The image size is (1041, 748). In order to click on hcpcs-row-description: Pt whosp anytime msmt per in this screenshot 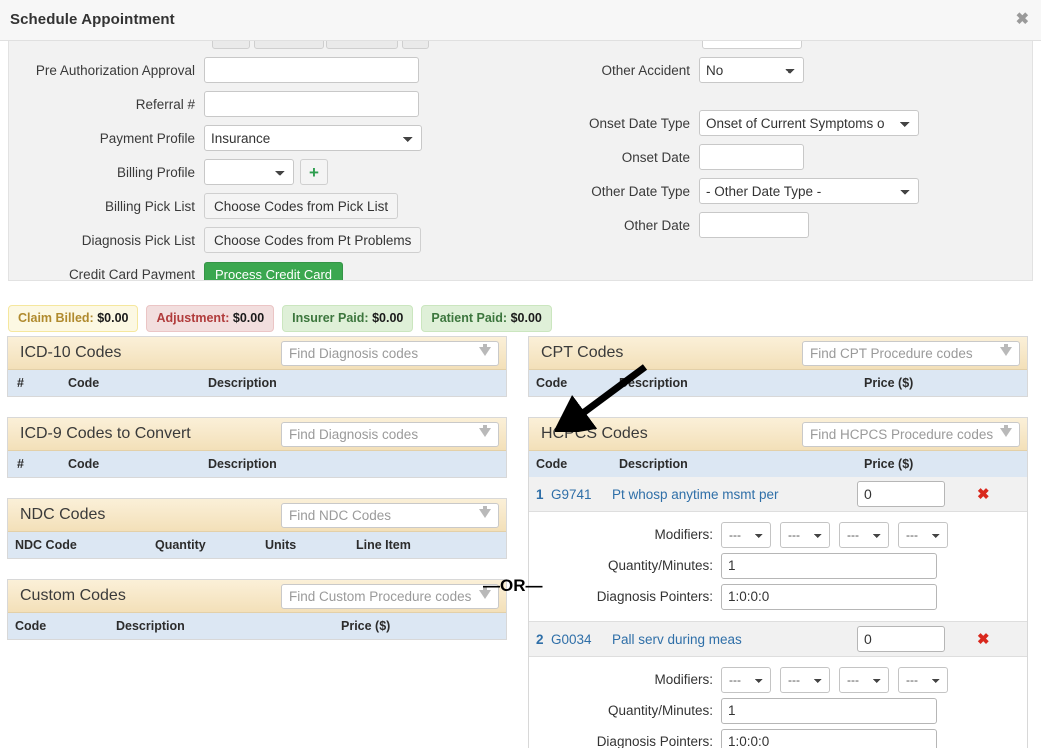, I will do `click(734, 494)`.